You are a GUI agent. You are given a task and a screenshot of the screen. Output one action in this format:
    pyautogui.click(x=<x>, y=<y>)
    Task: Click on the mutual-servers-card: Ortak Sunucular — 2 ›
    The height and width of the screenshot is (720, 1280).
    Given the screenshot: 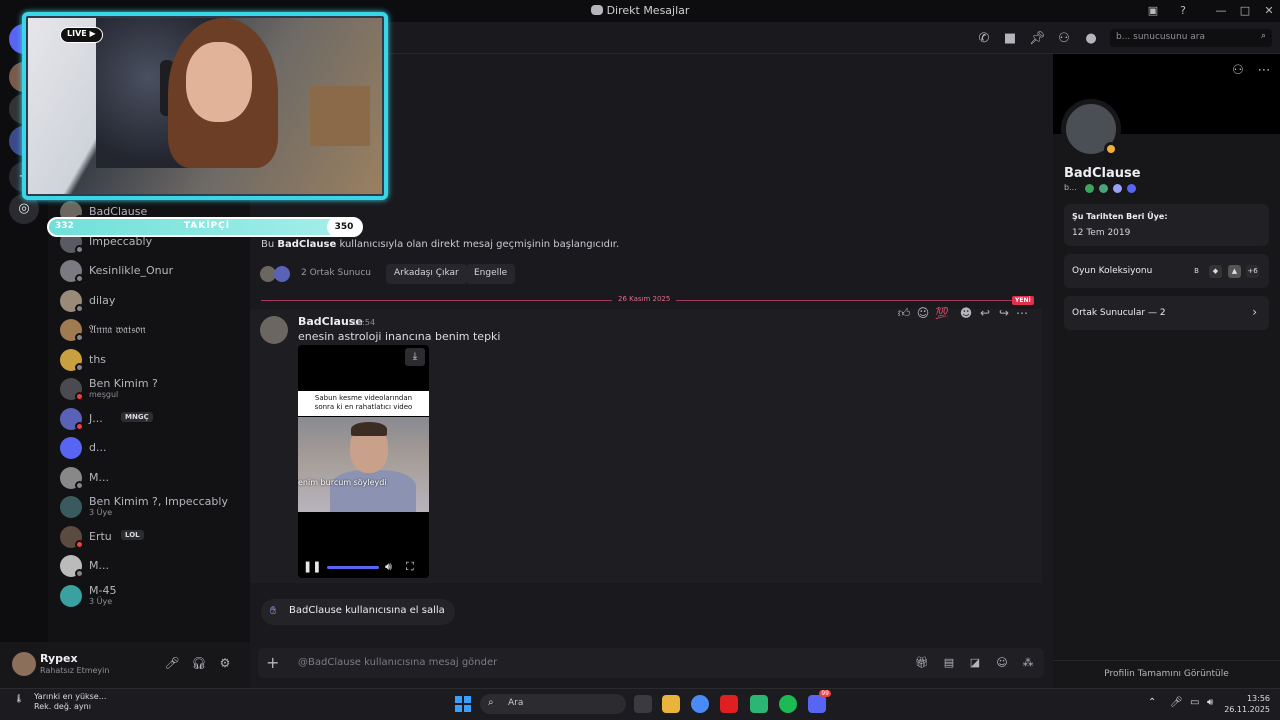 What is the action you would take?
    pyautogui.click(x=1166, y=313)
    